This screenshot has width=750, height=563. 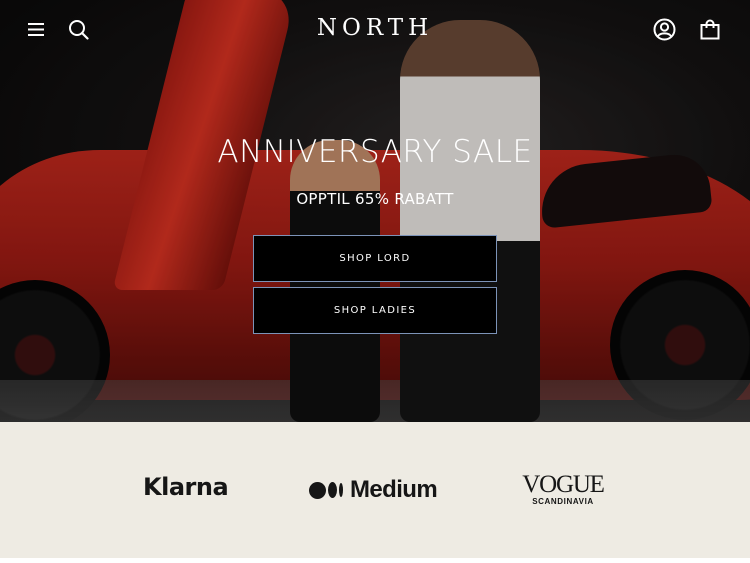 I want to click on vogue-wordmark: VOGUE, so click(x=563, y=484).